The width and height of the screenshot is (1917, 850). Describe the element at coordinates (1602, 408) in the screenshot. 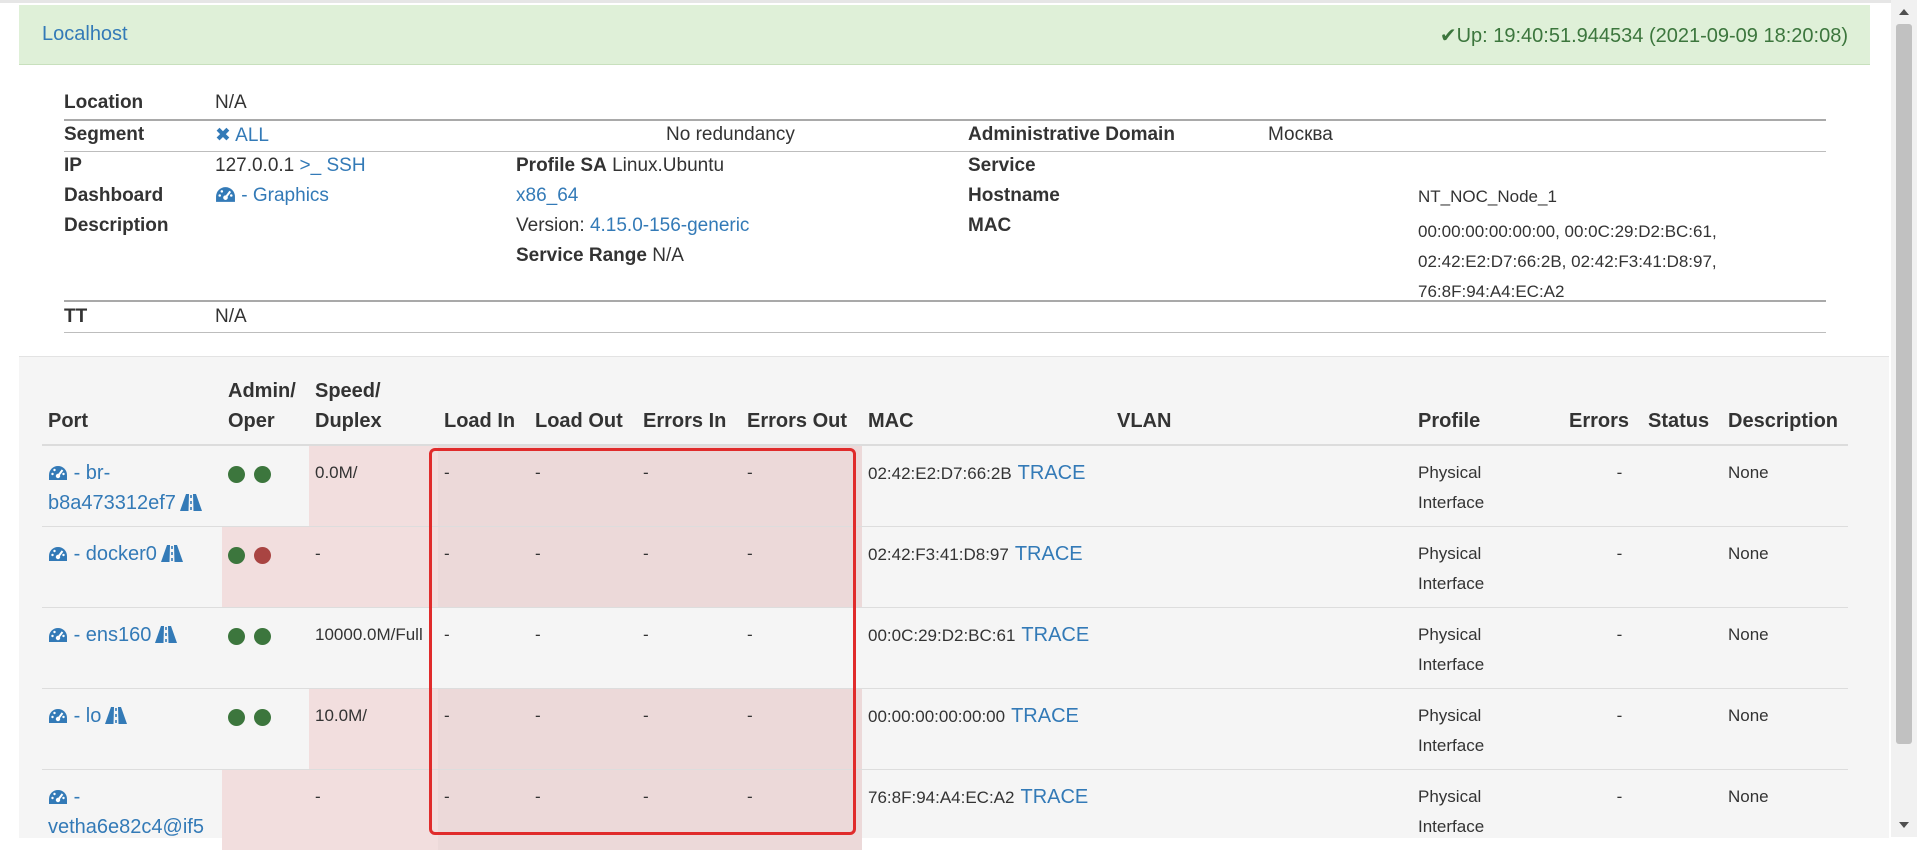

I see `col-errors: Errors` at that location.